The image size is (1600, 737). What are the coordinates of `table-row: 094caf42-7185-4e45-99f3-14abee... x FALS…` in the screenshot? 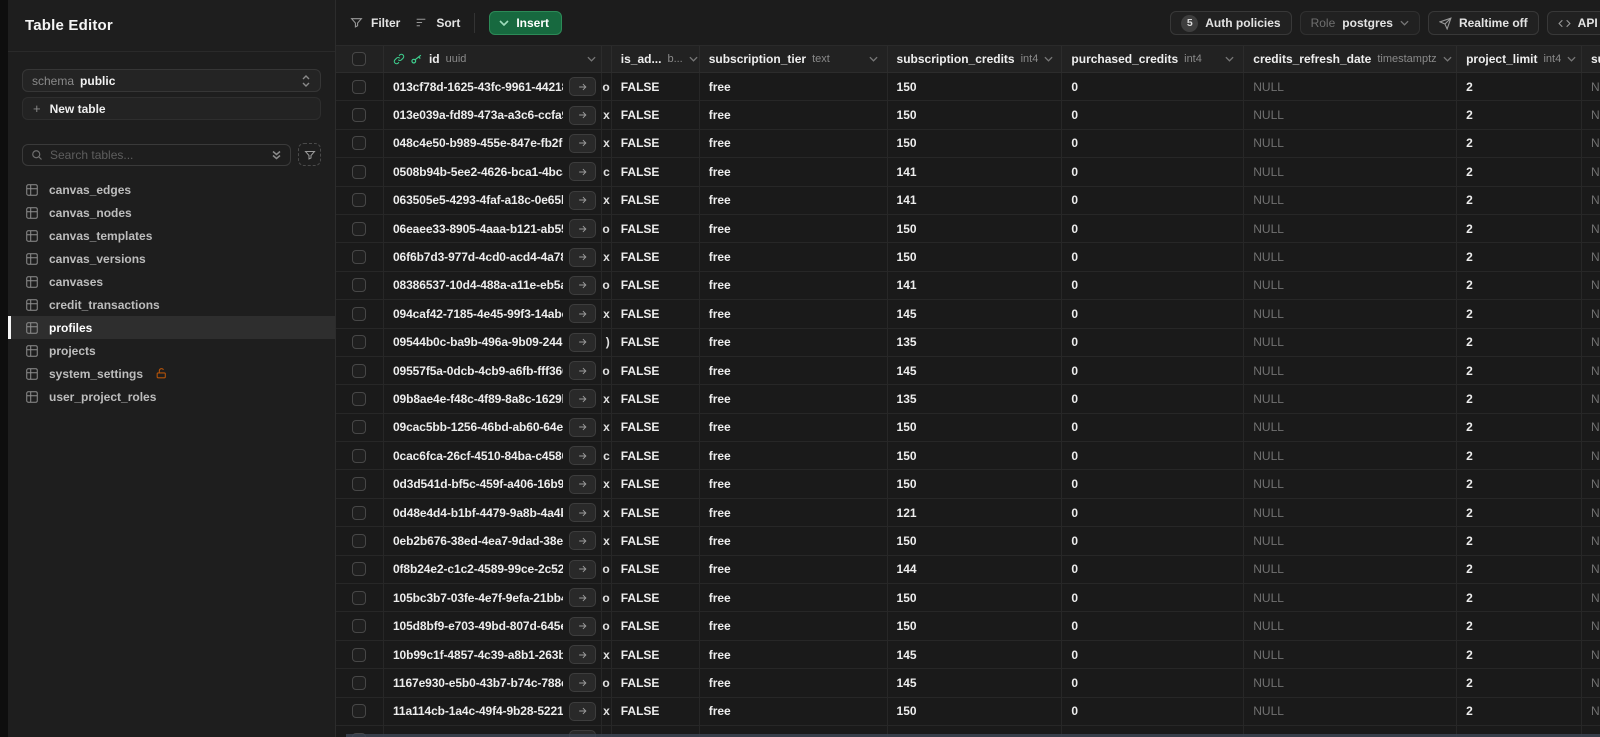 It's located at (968, 314).